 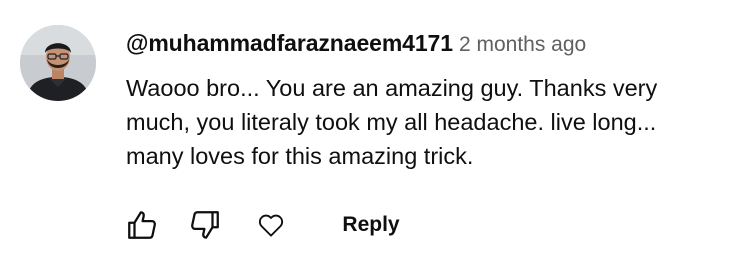 I want to click on heart-button, so click(x=271, y=225).